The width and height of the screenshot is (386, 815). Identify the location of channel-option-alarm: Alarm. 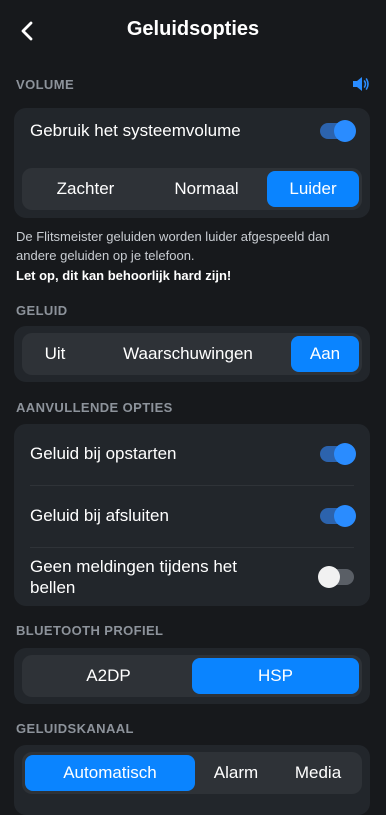
(236, 773).